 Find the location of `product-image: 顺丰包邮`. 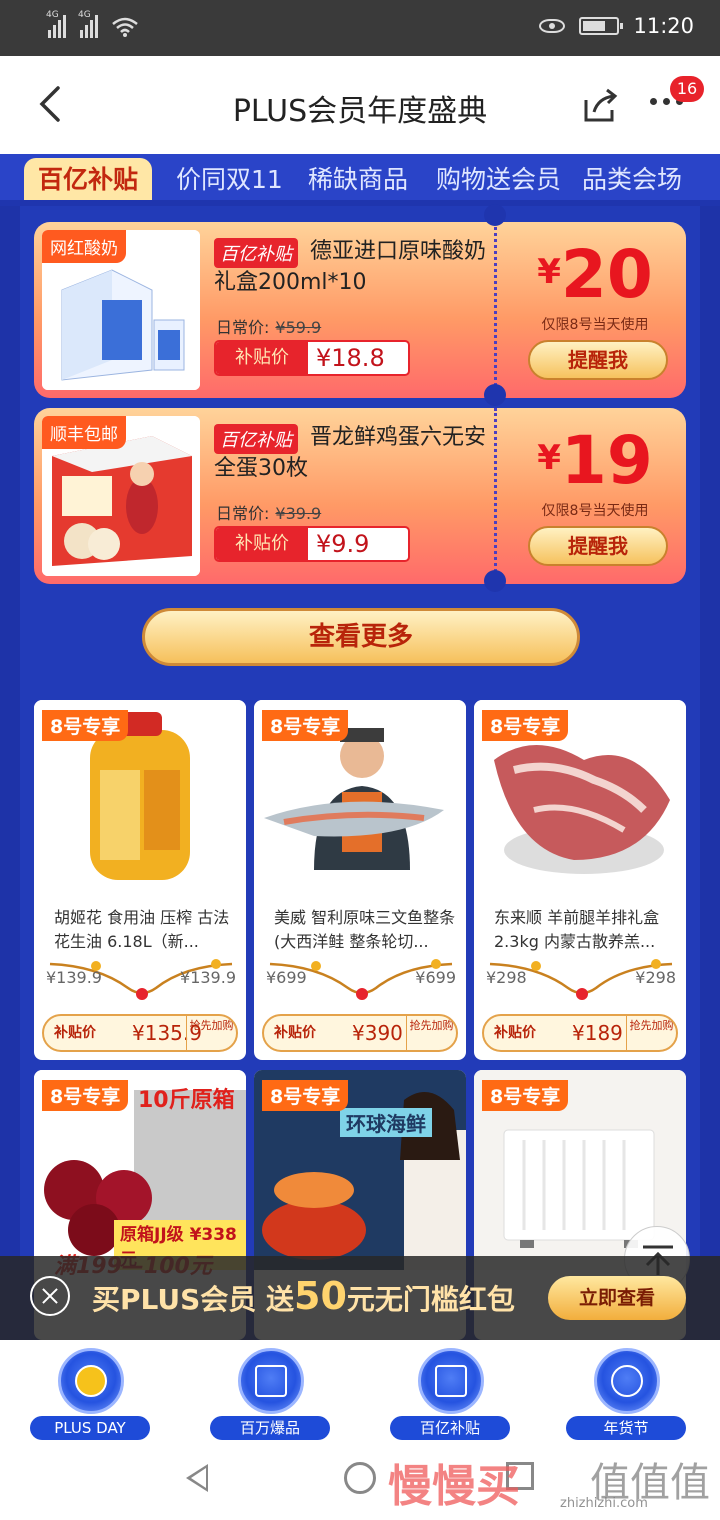

product-image: 顺丰包邮 is located at coordinates (121, 496).